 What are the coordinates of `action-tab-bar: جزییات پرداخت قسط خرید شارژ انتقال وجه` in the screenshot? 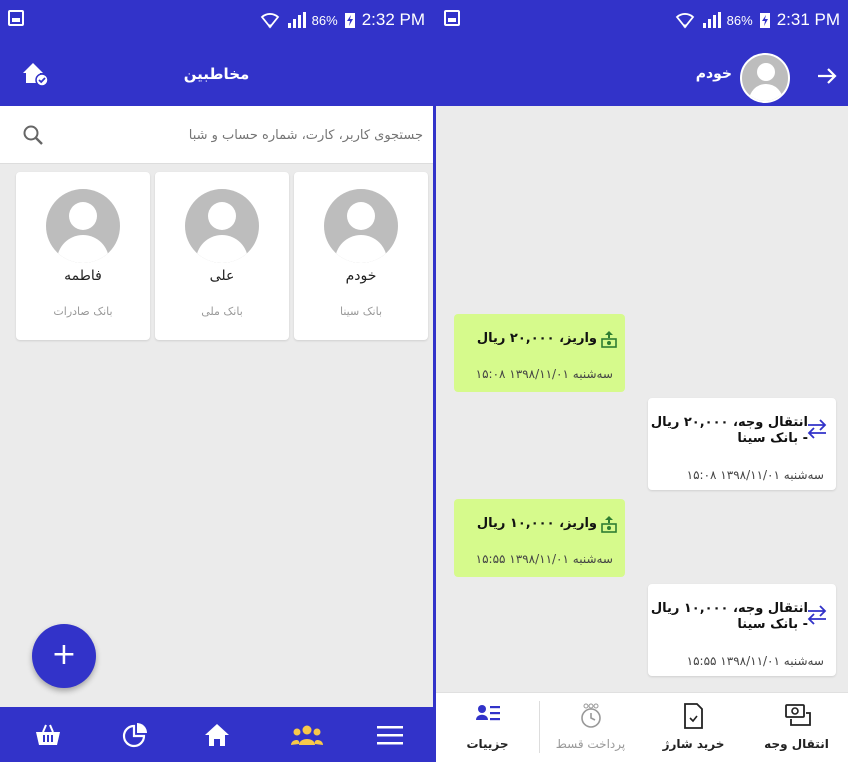 It's located at (642, 727).